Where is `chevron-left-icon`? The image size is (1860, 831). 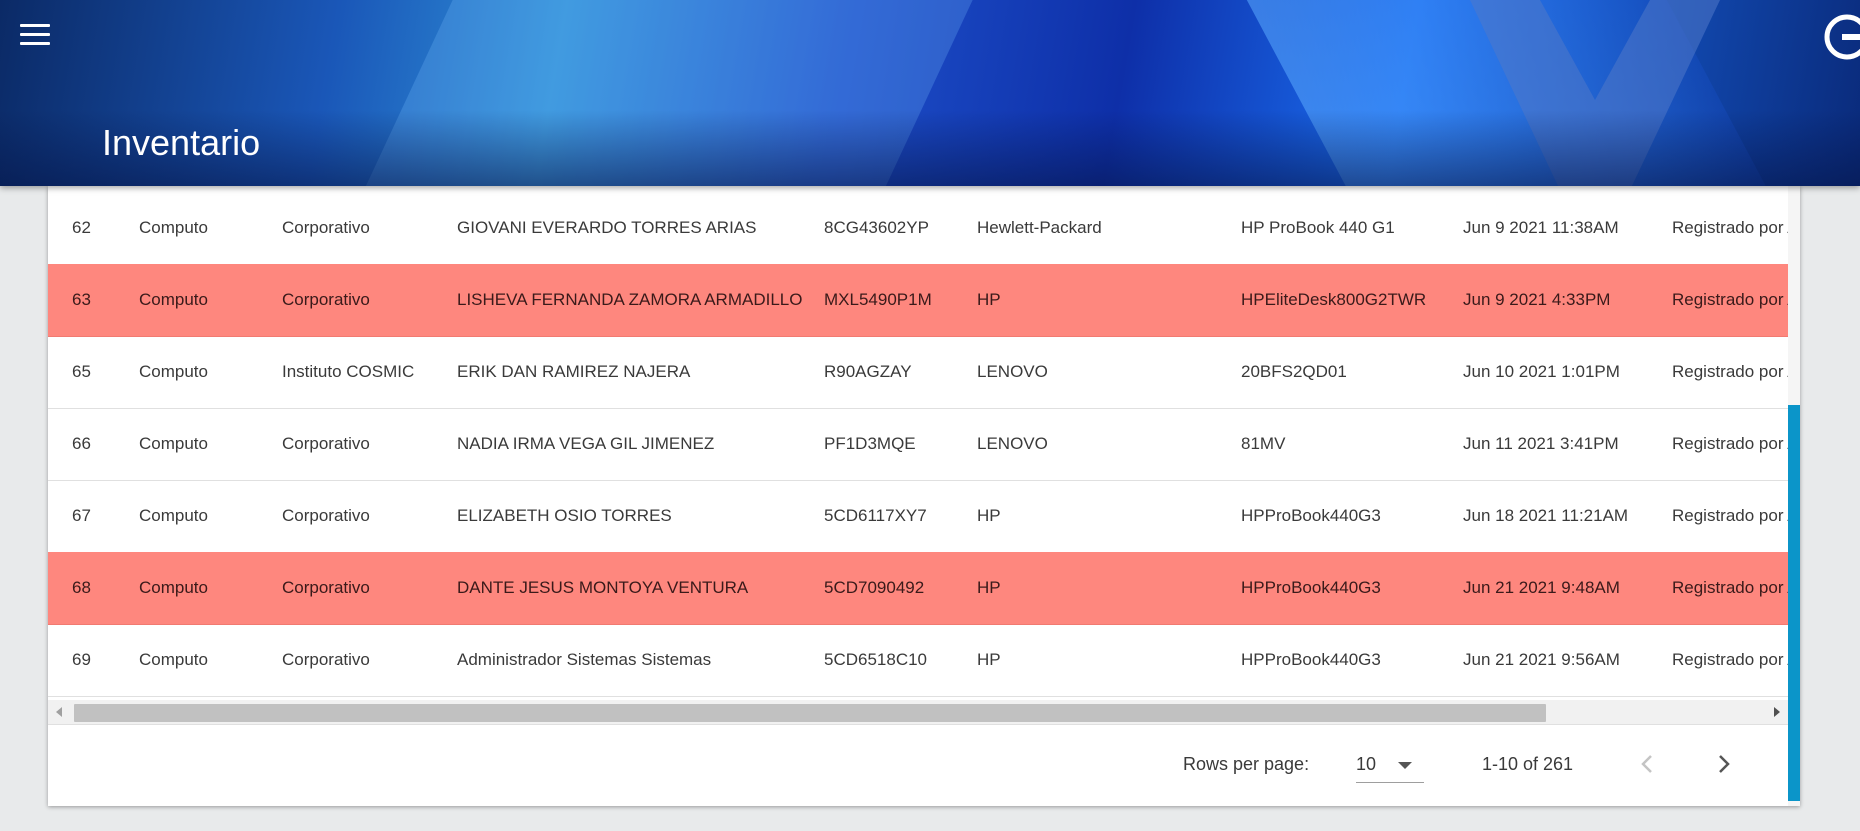 chevron-left-icon is located at coordinates (1646, 764).